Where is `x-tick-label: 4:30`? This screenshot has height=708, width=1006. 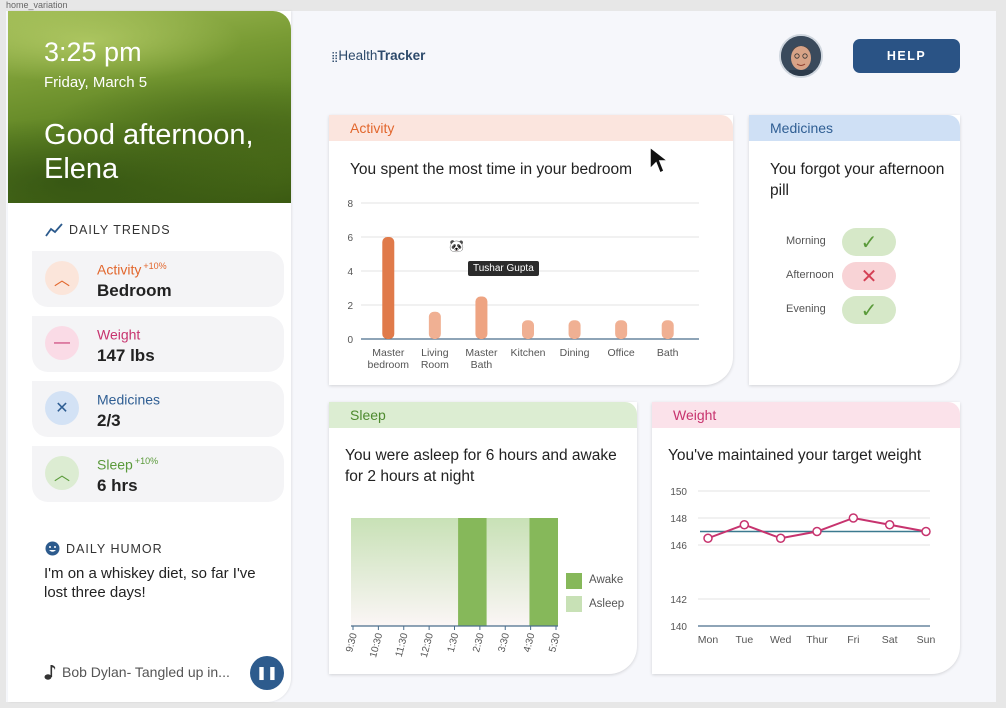
x-tick-label: 4:30 is located at coordinates (530, 643).